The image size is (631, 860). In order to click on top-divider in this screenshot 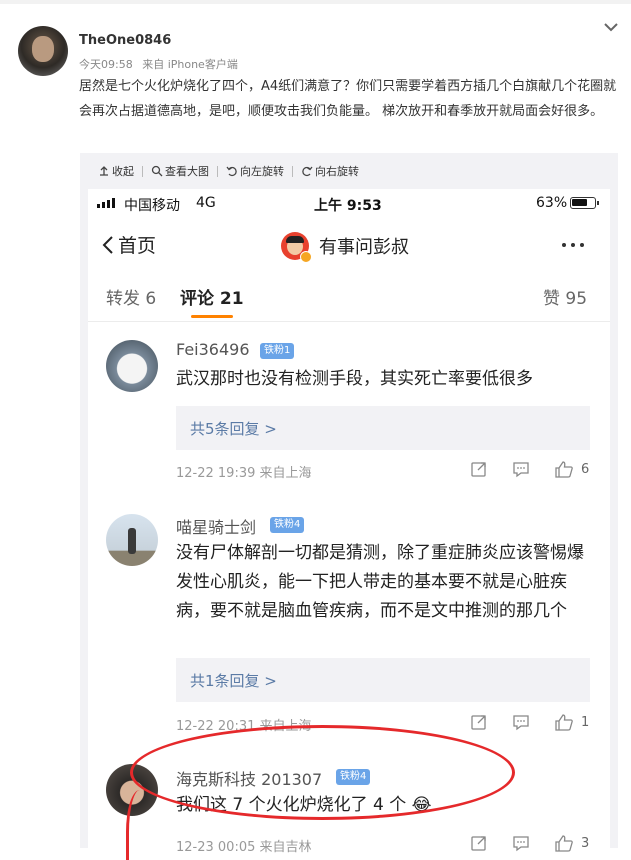, I will do `click(315, 2)`.